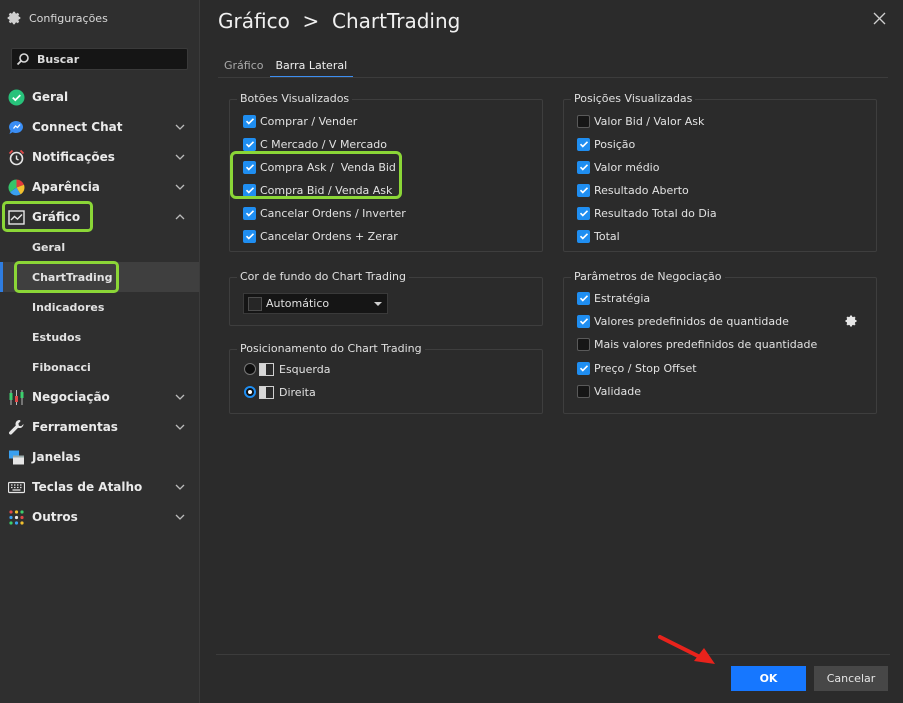  What do you see at coordinates (107, 59) in the screenshot?
I see `search-input` at bounding box center [107, 59].